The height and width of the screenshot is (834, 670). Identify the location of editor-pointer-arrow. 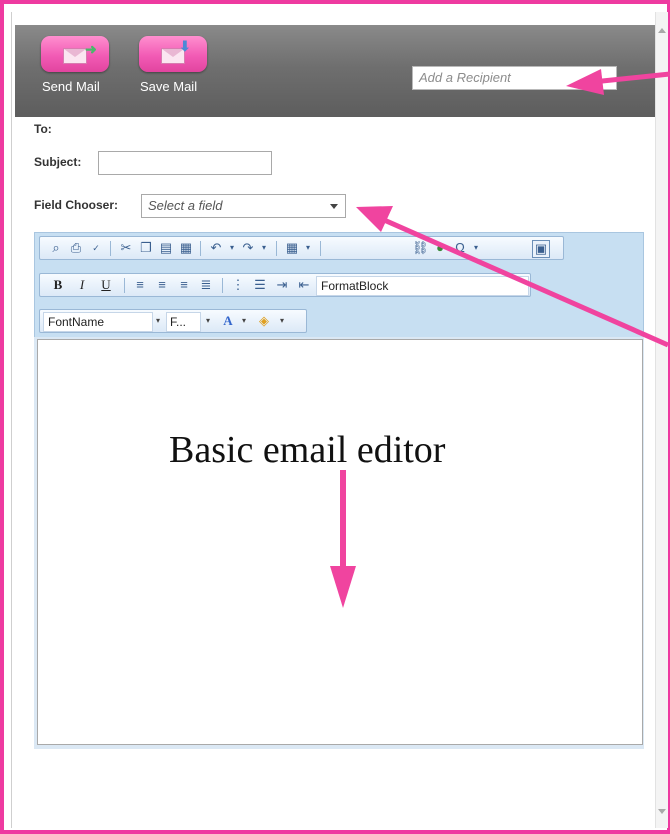
(343, 539).